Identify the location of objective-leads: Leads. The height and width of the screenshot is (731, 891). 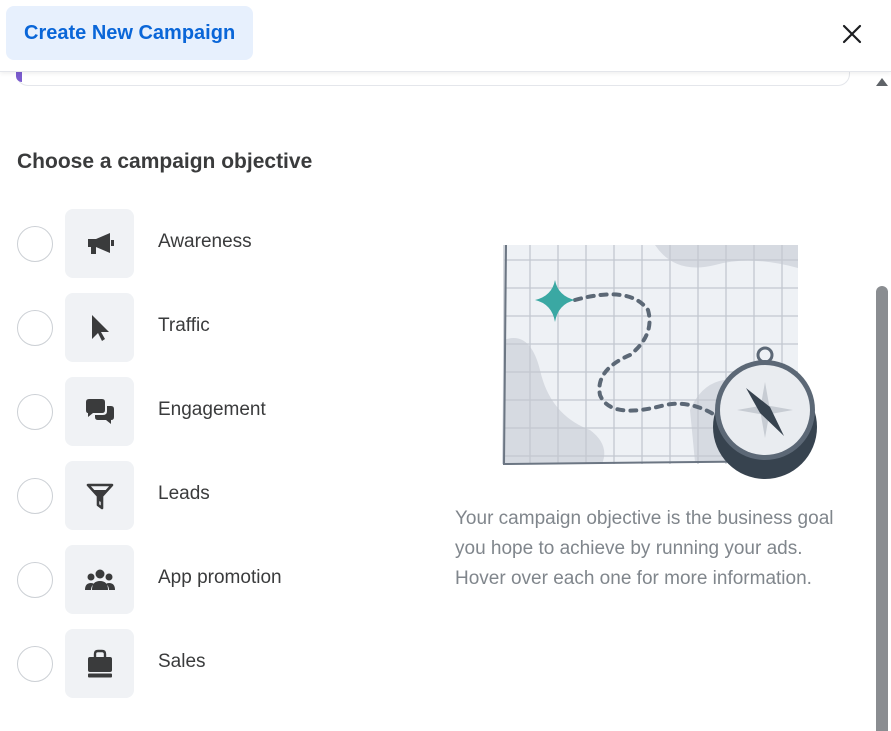
(210, 496).